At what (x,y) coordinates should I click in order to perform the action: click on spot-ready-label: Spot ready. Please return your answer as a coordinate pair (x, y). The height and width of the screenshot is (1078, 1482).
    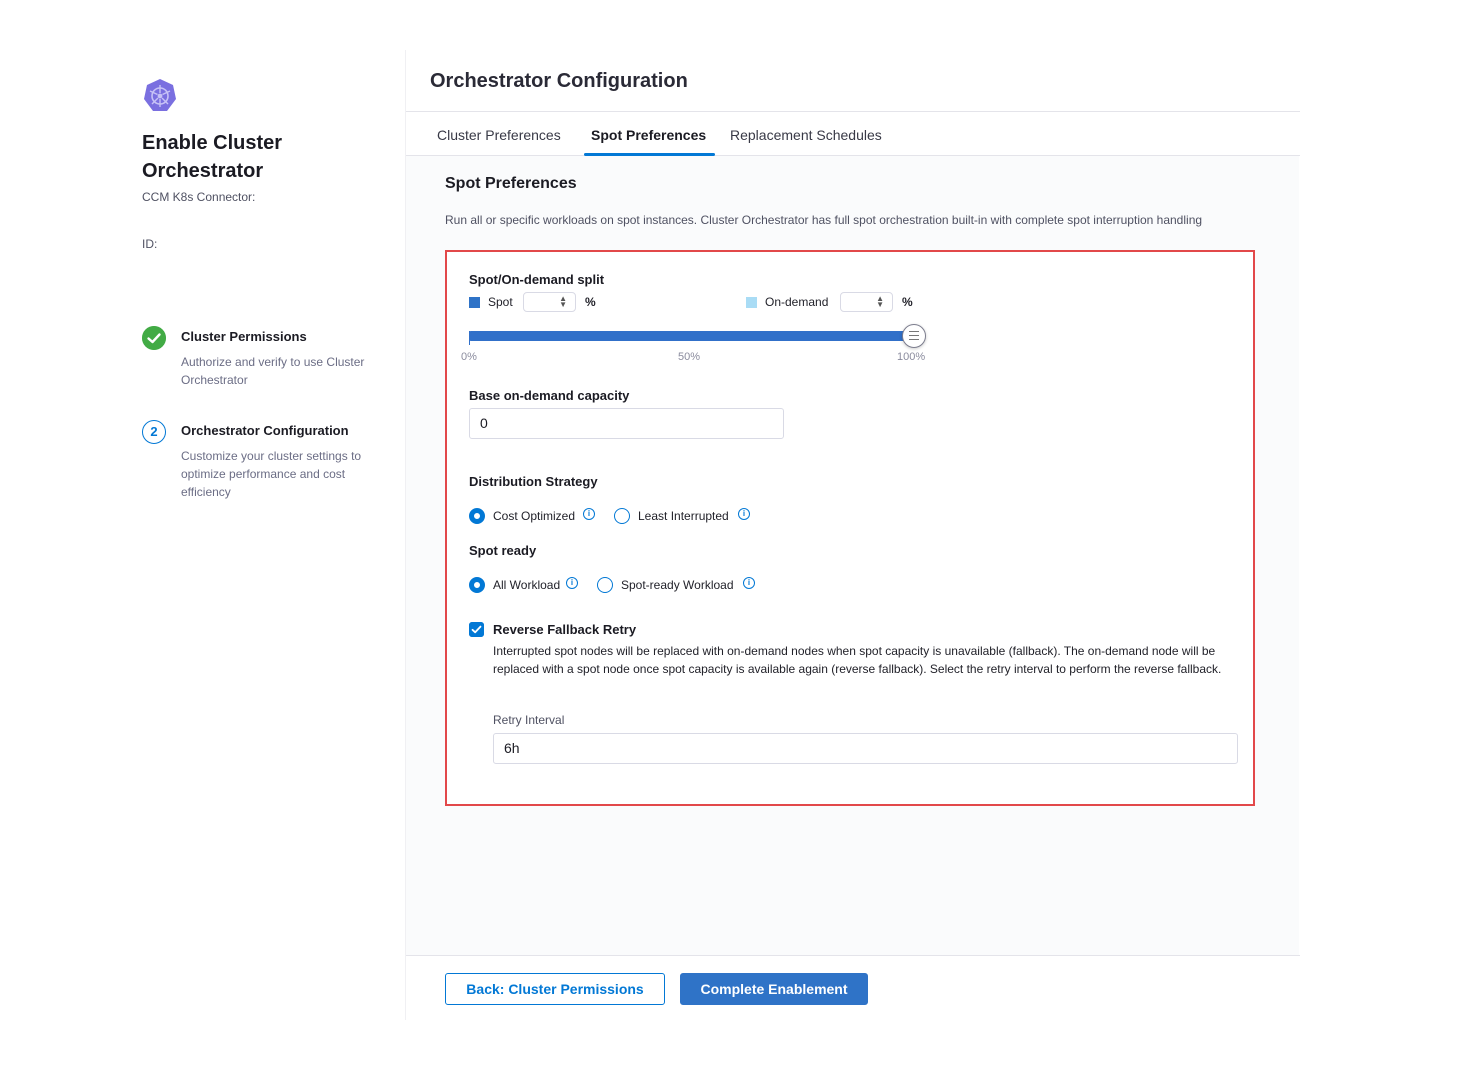
    Looking at the image, I should click on (503, 550).